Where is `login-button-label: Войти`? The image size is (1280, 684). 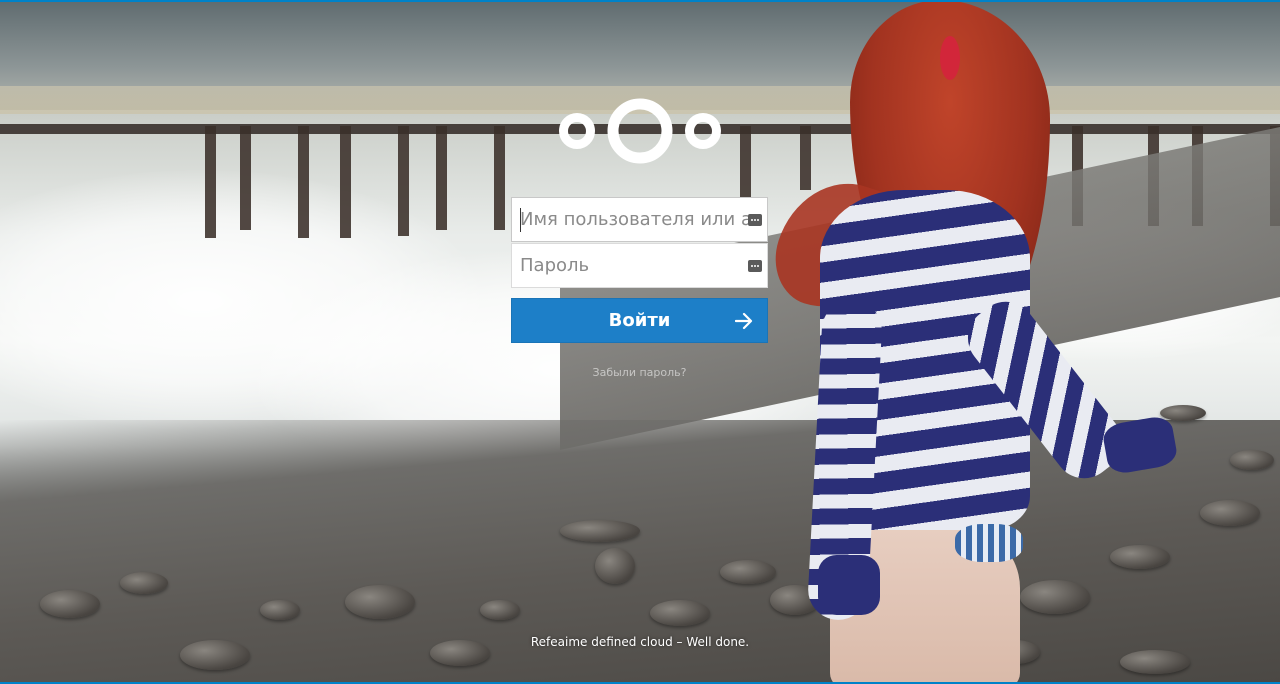
login-button-label: Войти is located at coordinates (639, 320).